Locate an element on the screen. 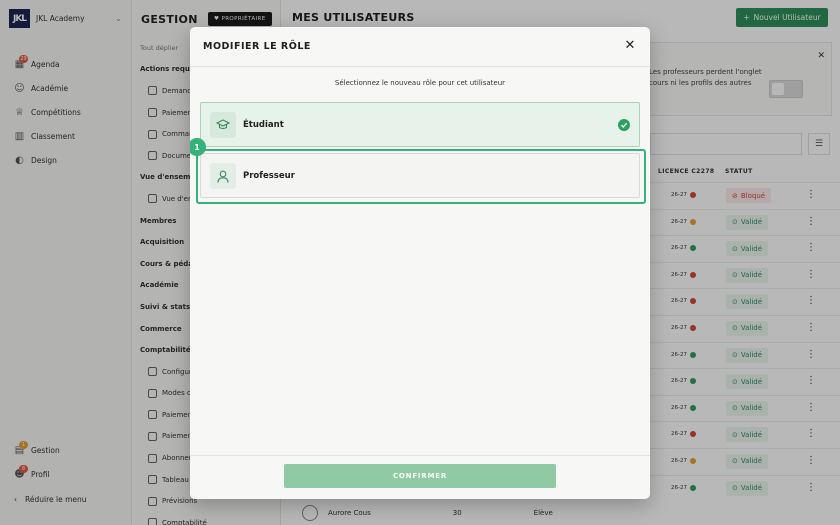 The width and height of the screenshot is (840, 525). role-option-label: Étudiant is located at coordinates (263, 125).